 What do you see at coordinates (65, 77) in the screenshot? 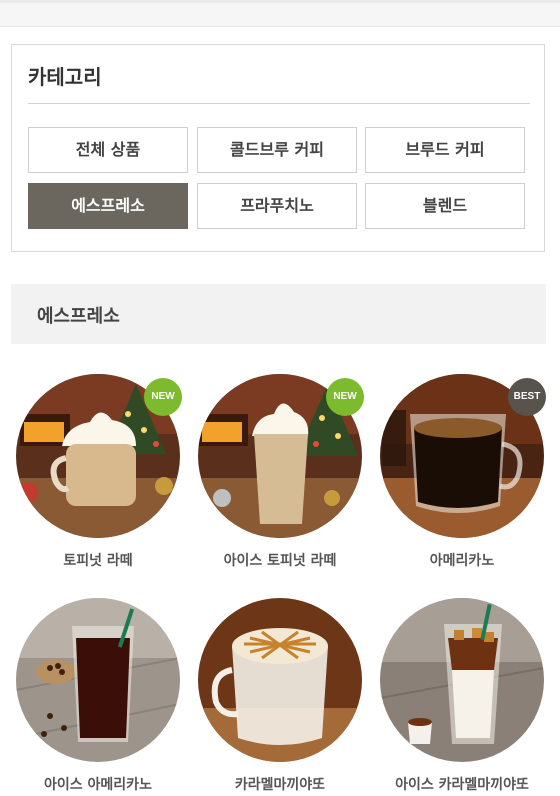
I see `category-title: 카테고리` at bounding box center [65, 77].